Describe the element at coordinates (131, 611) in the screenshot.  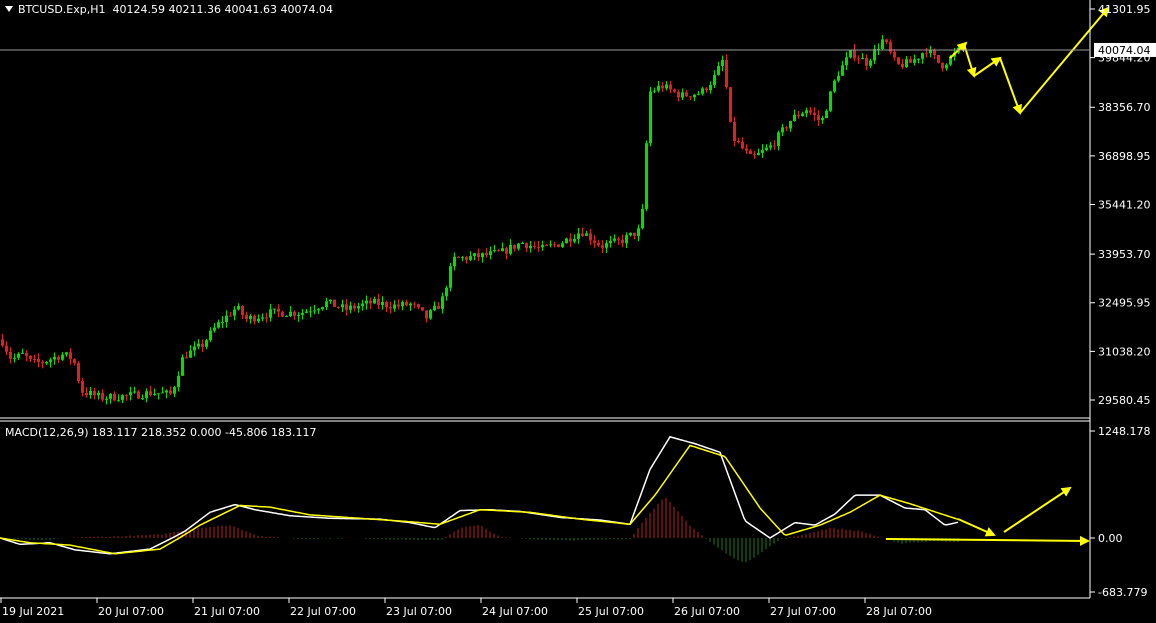
I see `time-tick-label: 20 Jul 07:00` at that location.